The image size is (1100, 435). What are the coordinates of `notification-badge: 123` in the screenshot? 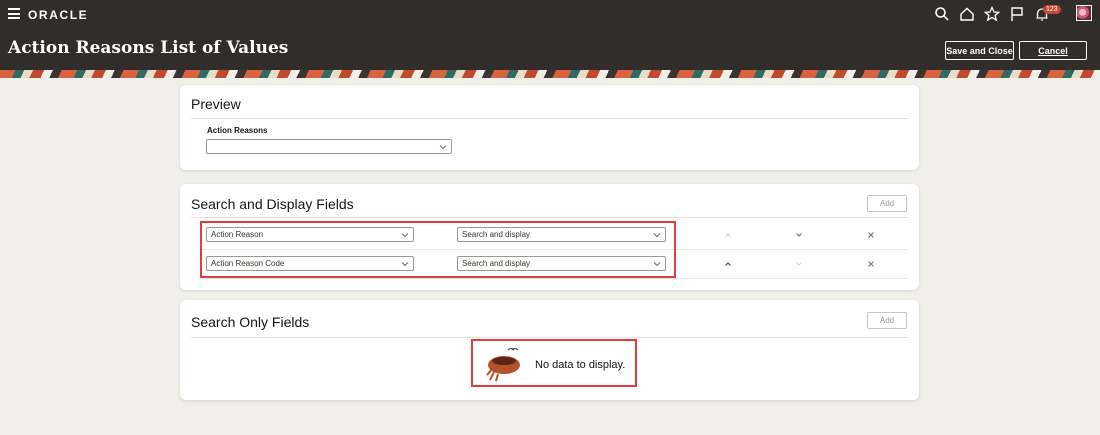 It's located at (1052, 9).